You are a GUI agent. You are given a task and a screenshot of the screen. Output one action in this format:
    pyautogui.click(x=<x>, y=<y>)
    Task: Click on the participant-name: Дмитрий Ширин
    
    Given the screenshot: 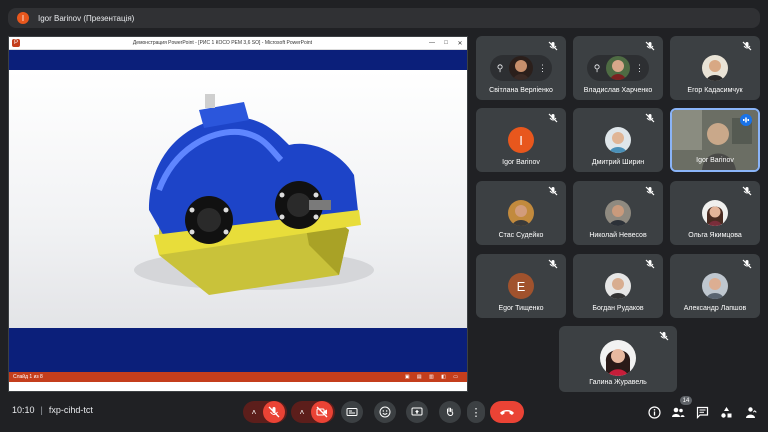 What is the action you would take?
    pyautogui.click(x=618, y=162)
    